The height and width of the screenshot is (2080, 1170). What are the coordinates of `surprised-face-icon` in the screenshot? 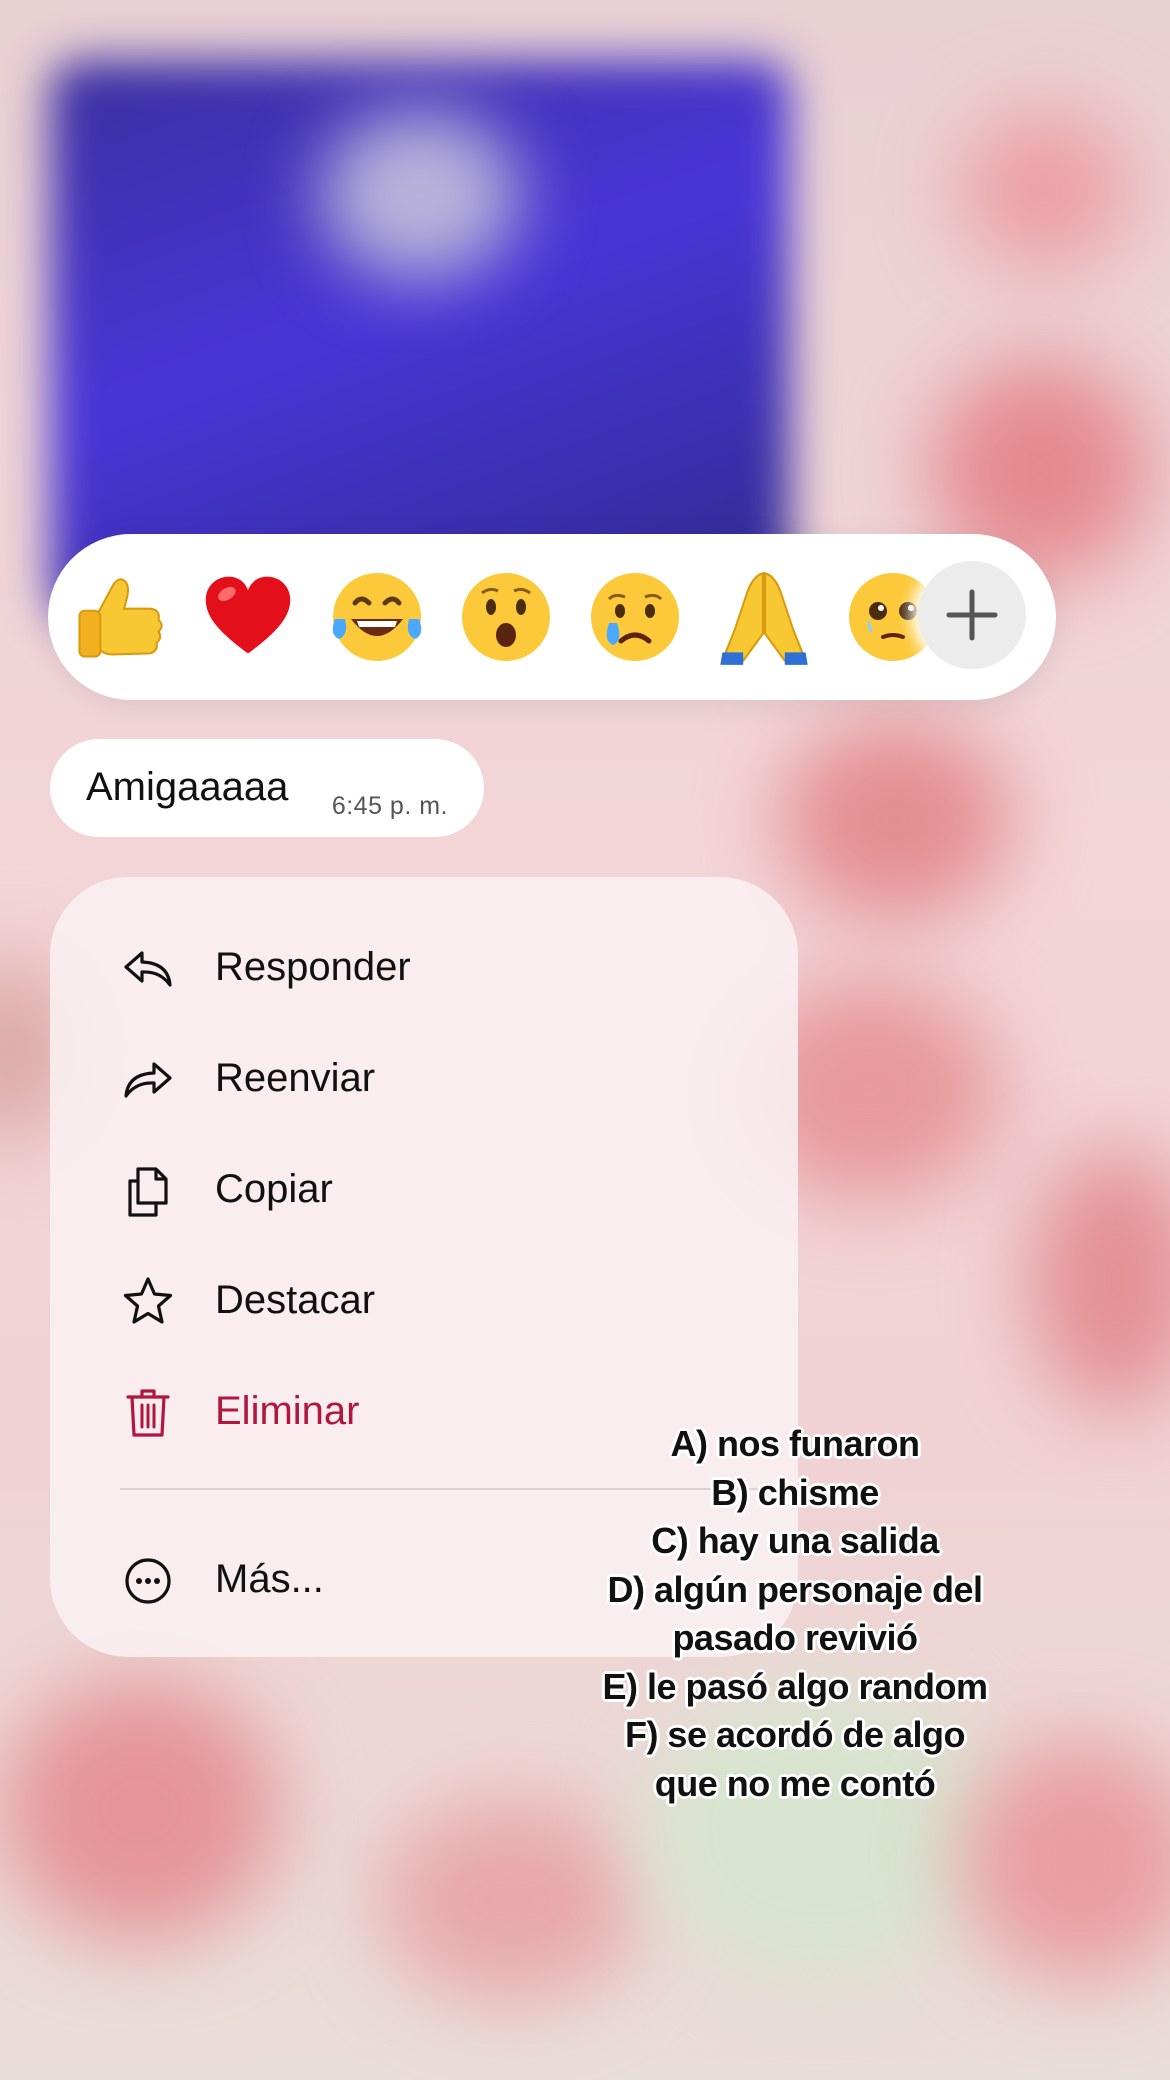 It's located at (506, 617).